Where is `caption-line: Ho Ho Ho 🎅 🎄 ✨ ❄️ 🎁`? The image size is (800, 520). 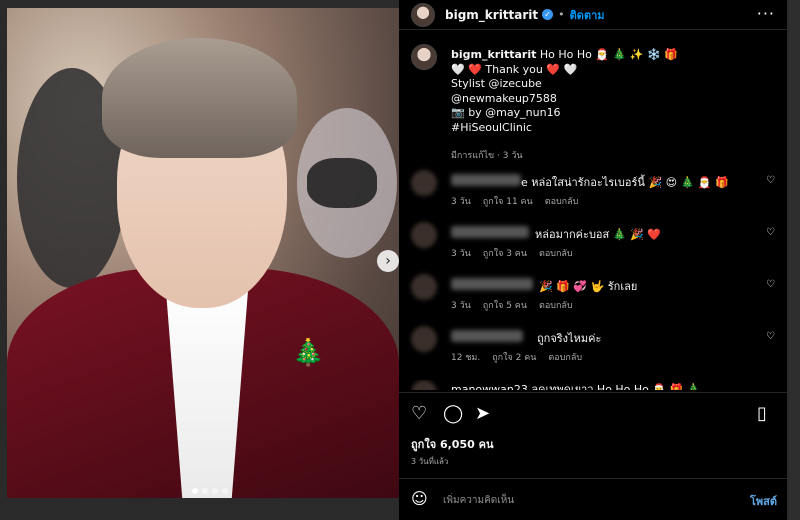 caption-line: Ho Ho Ho 🎅 🎄 ✨ ❄️ 🎁 is located at coordinates (608, 54).